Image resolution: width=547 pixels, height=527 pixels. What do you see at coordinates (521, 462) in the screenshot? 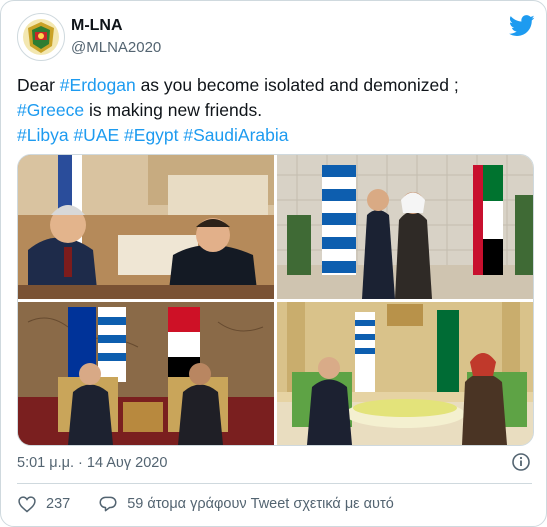
I see `info-icon` at bounding box center [521, 462].